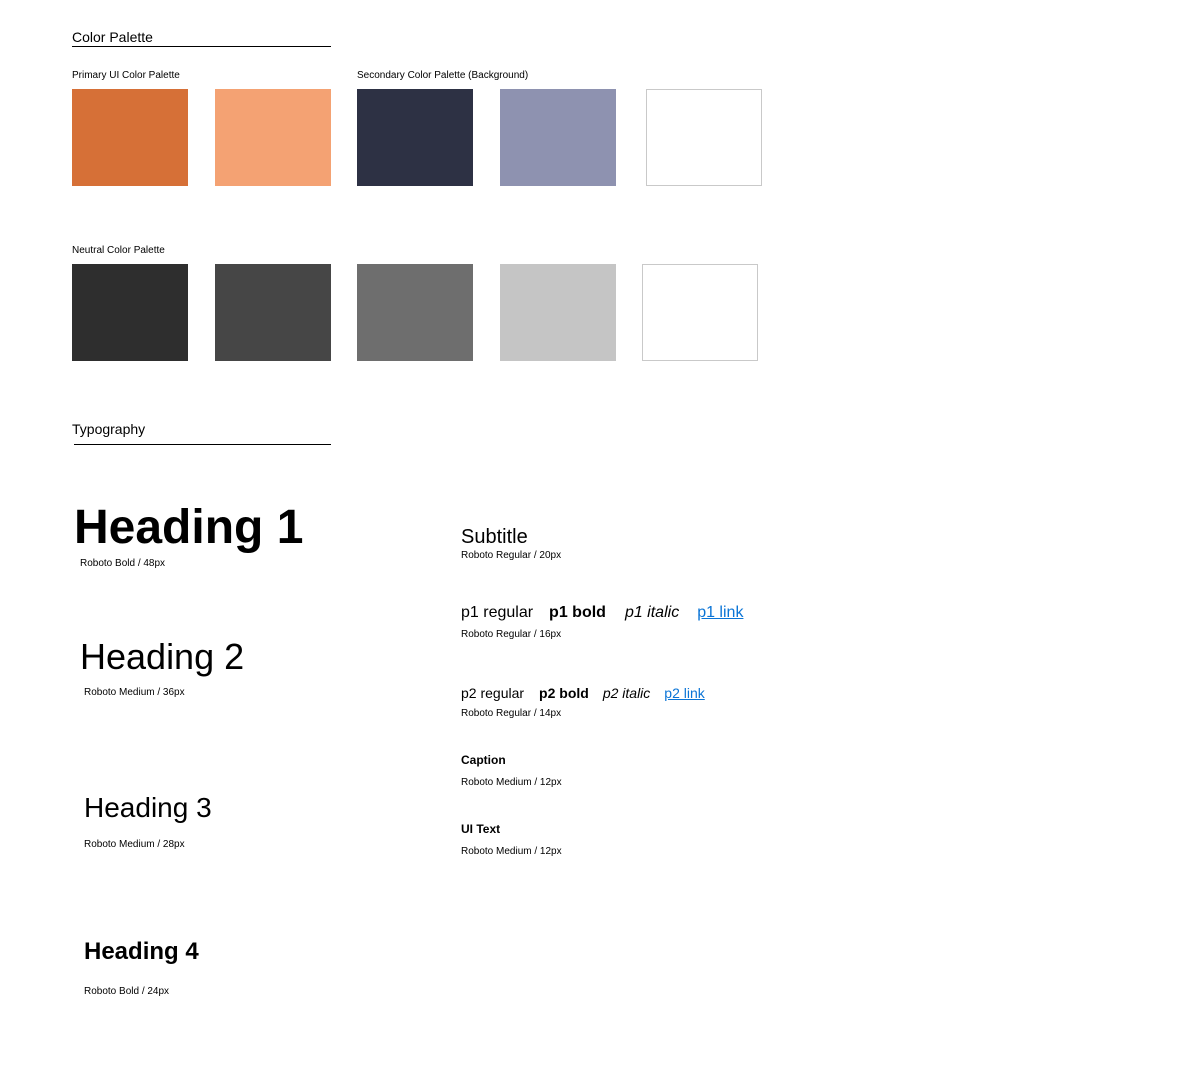 This screenshot has width=1184, height=1083. I want to click on heading-1-spec: Roboto Bold / 48px, so click(123, 563).